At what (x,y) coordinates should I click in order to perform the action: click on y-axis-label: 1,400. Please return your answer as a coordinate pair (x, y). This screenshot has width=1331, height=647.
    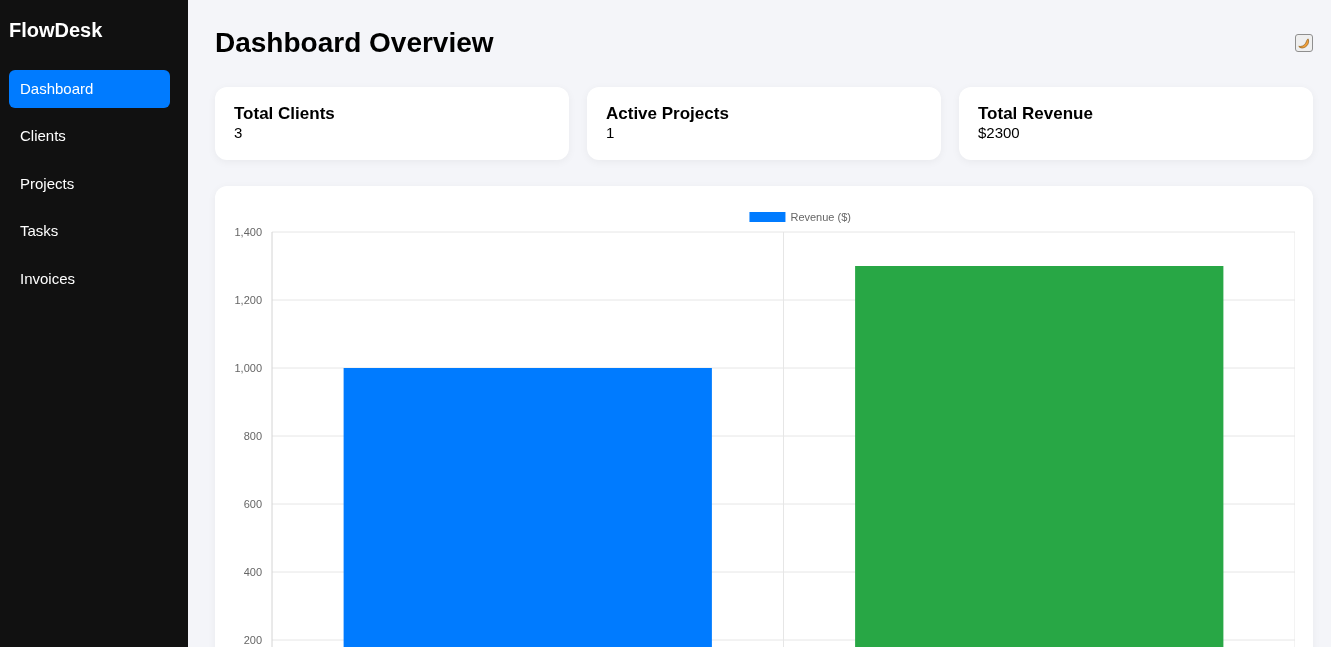
    Looking at the image, I should click on (248, 232).